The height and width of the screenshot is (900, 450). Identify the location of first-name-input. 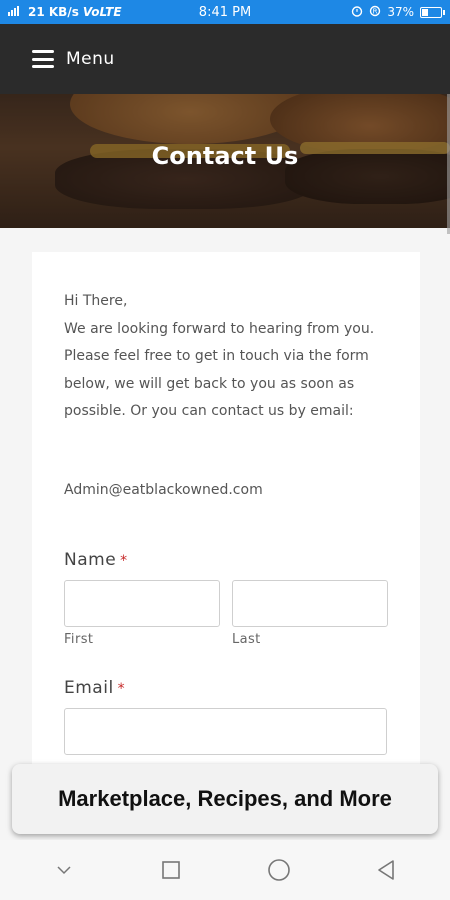
(142, 603).